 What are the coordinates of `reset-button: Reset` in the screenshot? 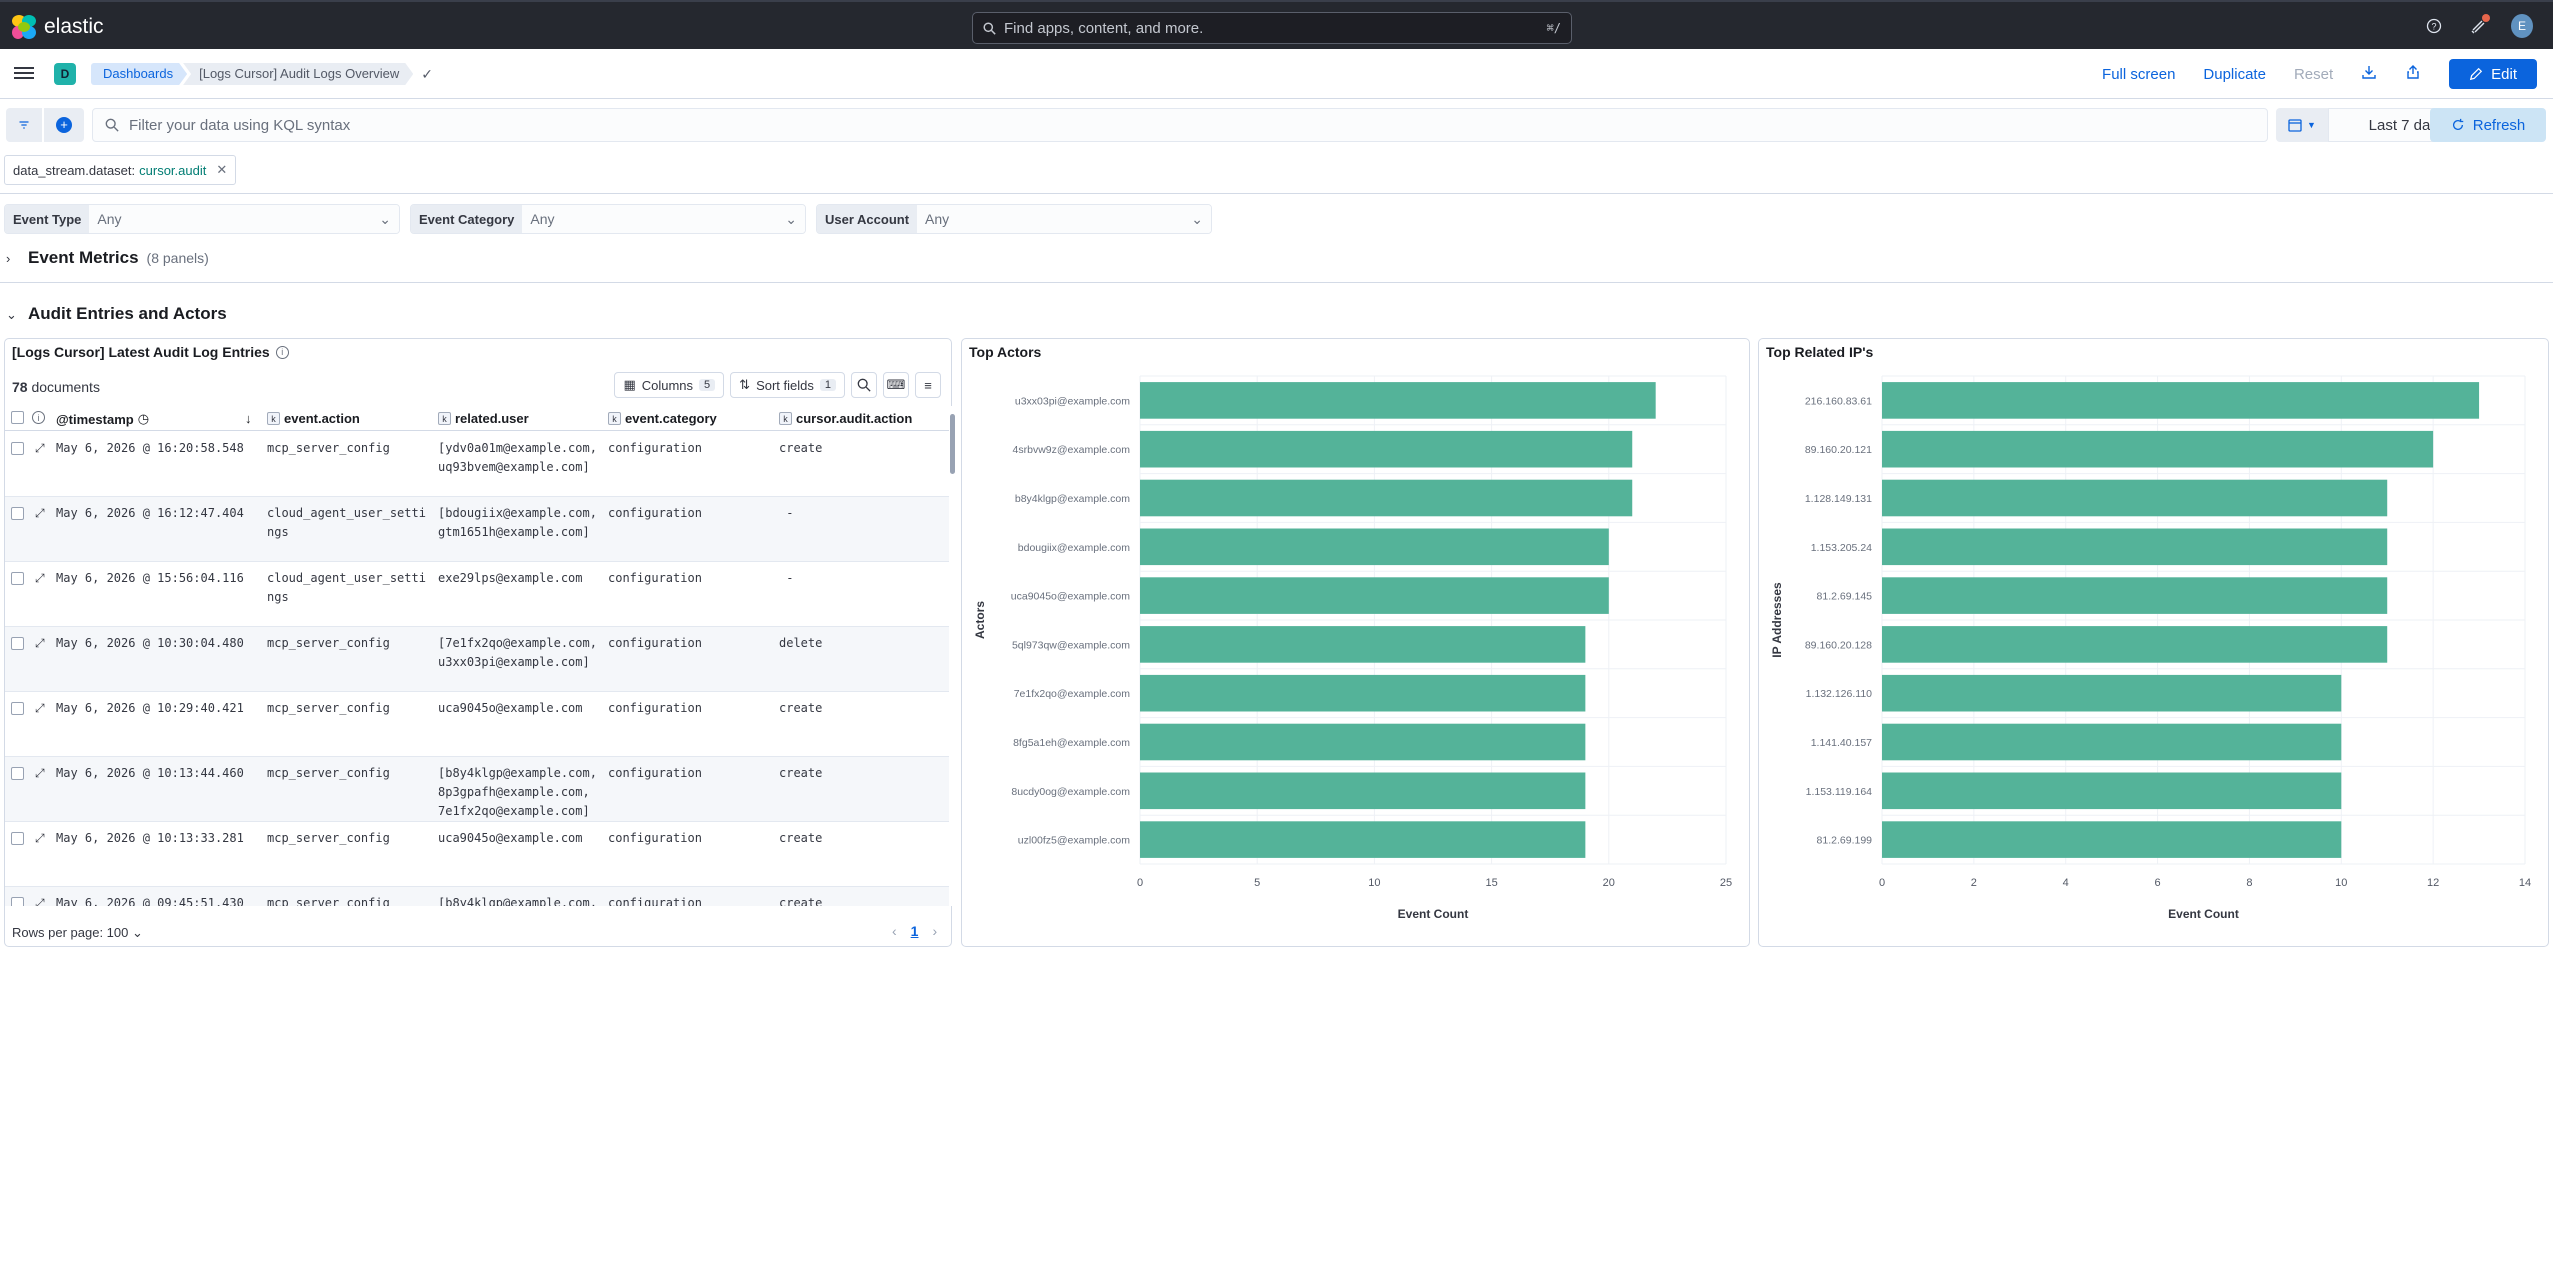 It's located at (2313, 74).